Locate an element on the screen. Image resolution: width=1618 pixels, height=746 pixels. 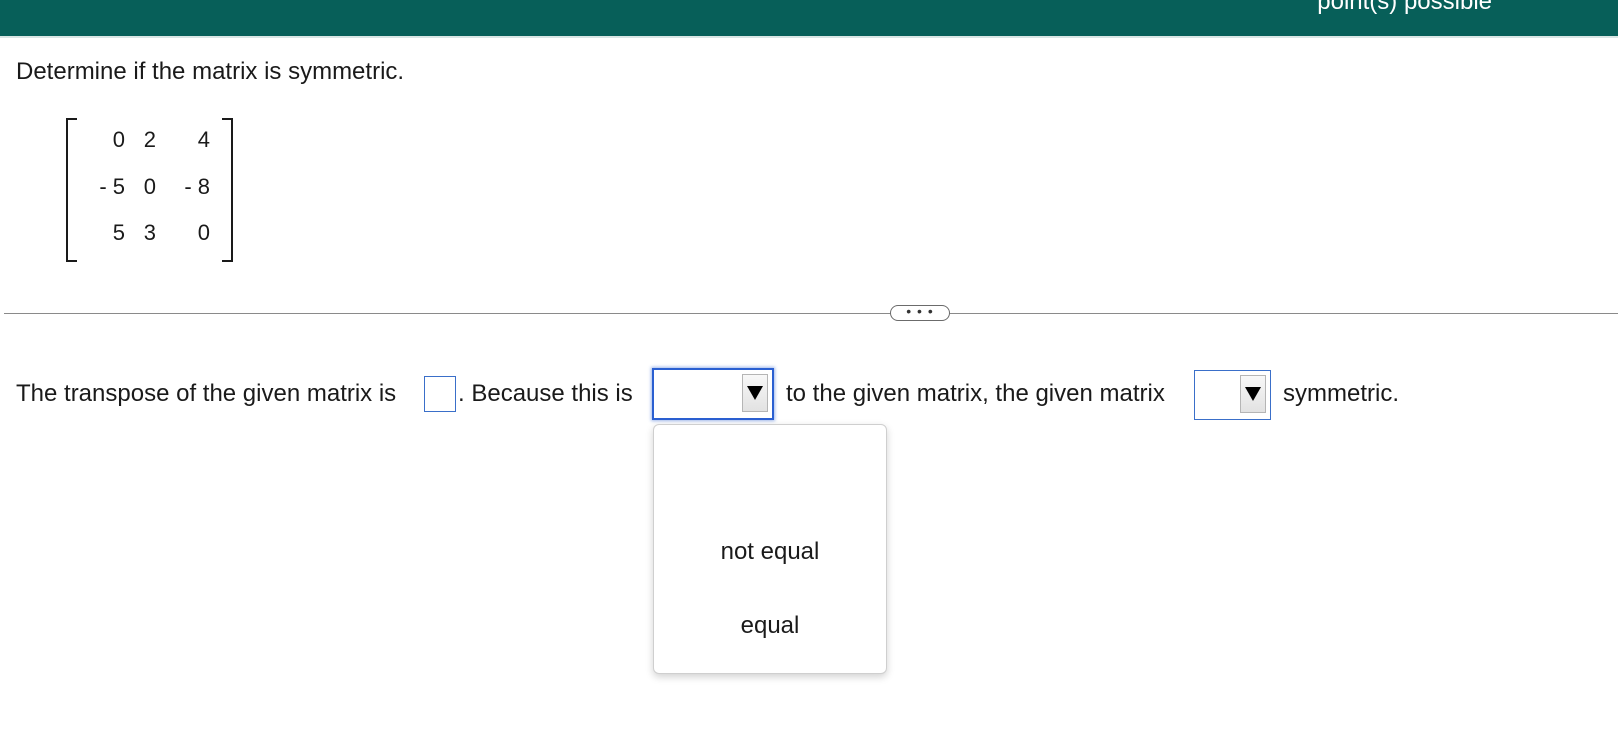
section-divider is located at coordinates (811, 313).